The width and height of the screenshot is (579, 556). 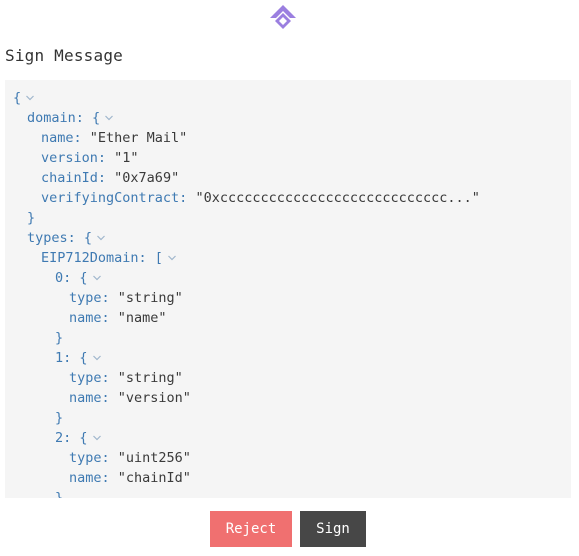 What do you see at coordinates (64, 118) in the screenshot?
I see `domain-key: domain: {` at bounding box center [64, 118].